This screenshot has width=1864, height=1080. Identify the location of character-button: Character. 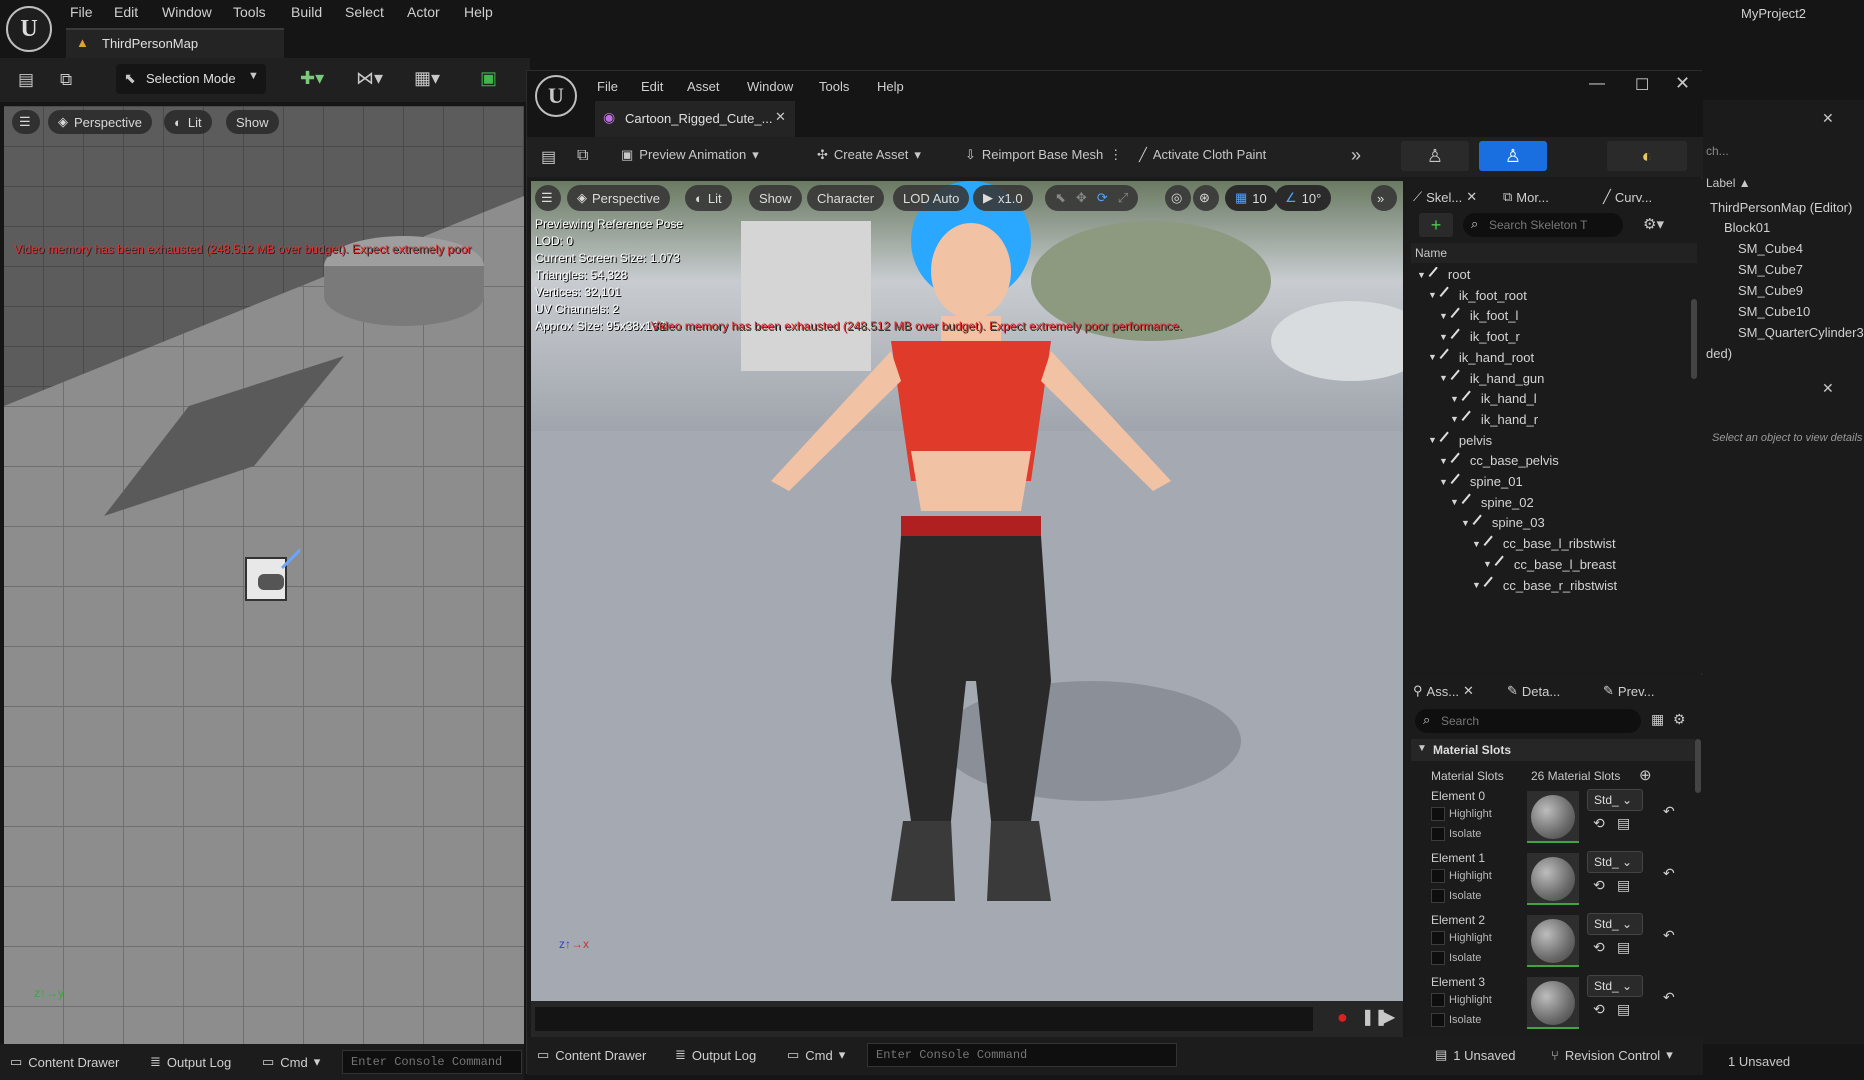
(846, 198).